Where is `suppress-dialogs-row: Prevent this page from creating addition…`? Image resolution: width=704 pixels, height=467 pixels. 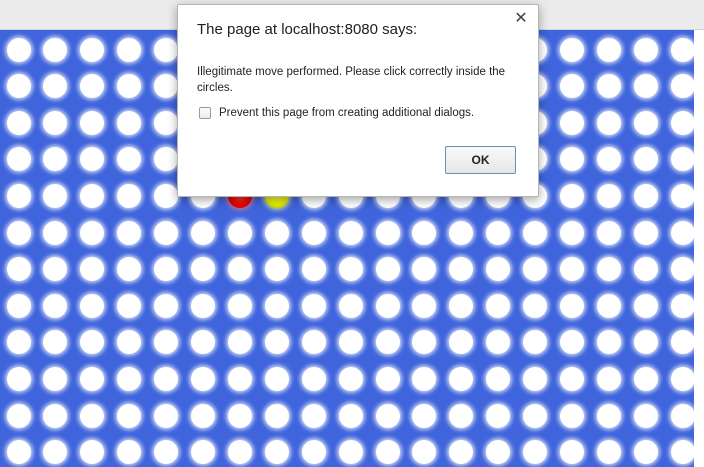 suppress-dialogs-row: Prevent this page from creating addition… is located at coordinates (336, 112).